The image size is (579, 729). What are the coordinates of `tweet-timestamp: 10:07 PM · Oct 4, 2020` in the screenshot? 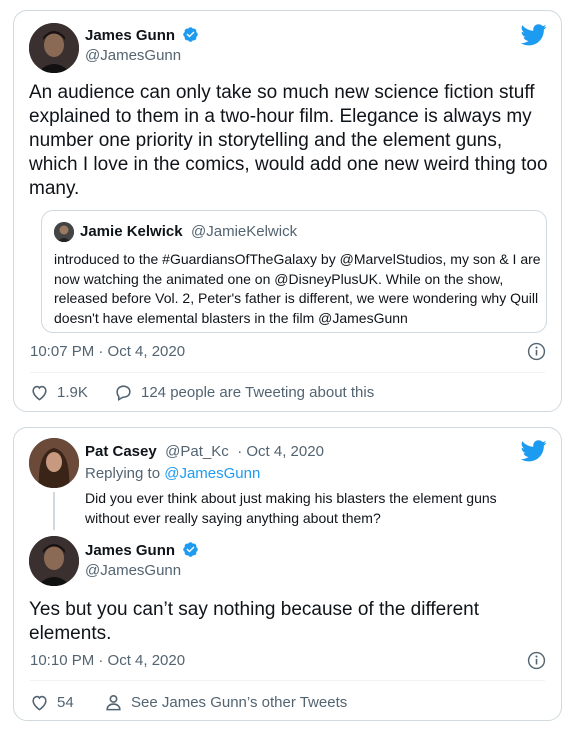 It's located at (107, 351).